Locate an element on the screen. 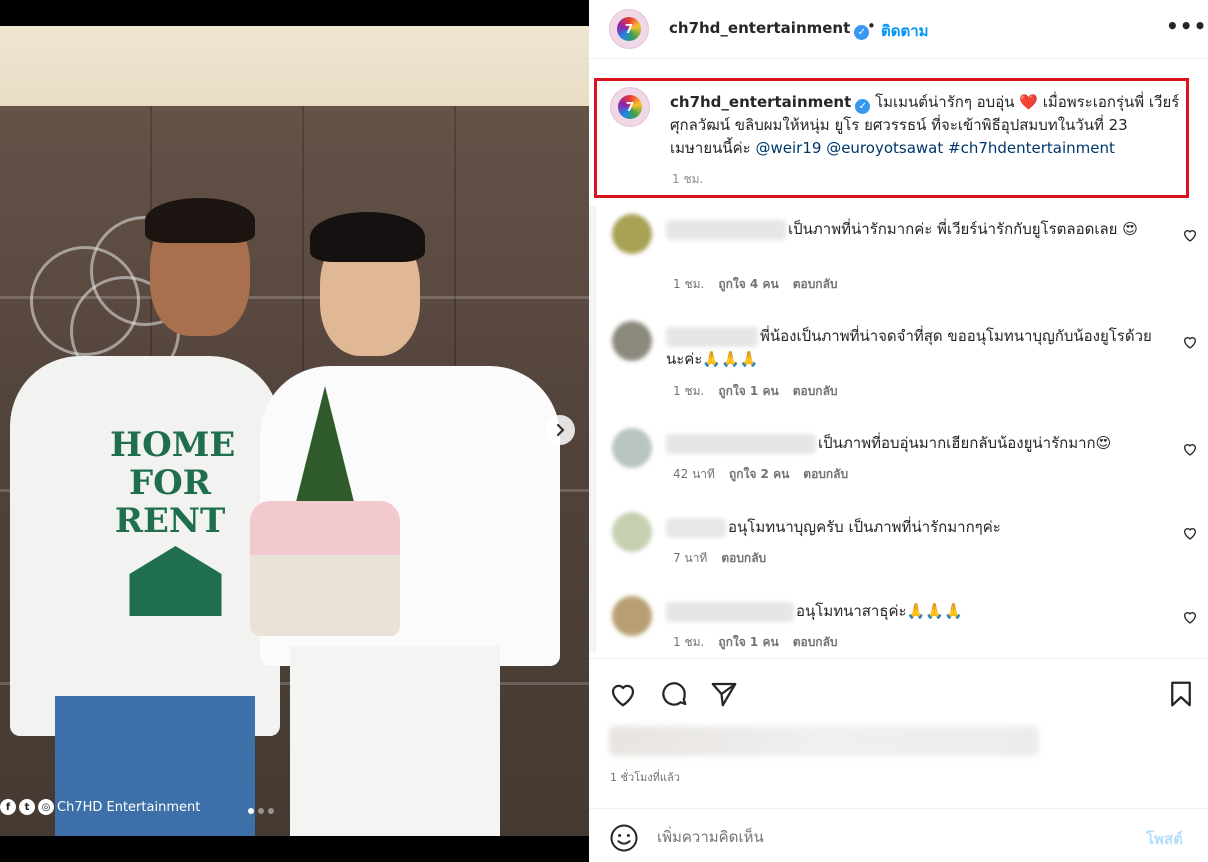 This screenshot has width=1208, height=862. caption-body: โมเมนต์น่ารักๆ อบอุ่น is located at coordinates (947, 102).